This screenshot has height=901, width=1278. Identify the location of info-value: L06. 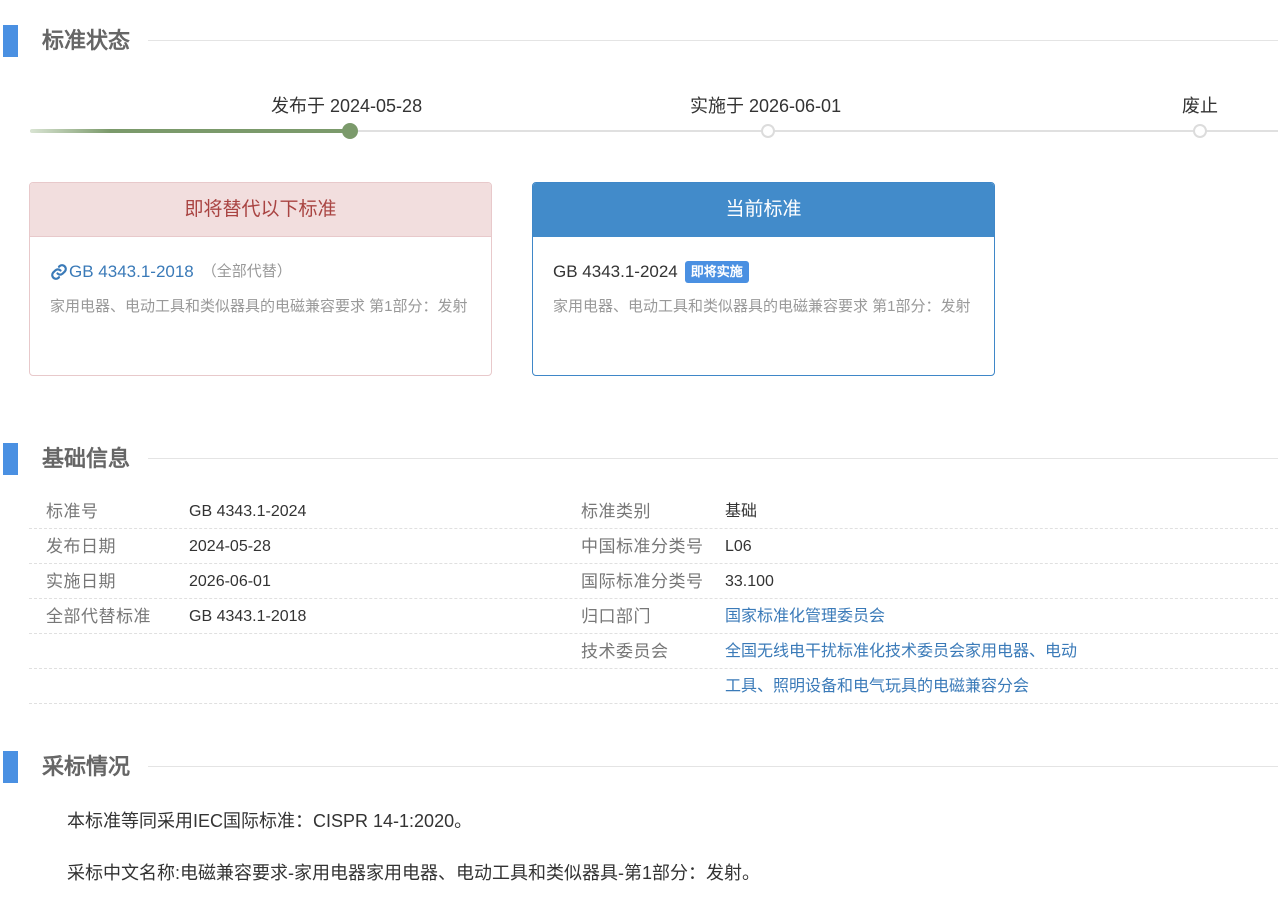
(738, 546).